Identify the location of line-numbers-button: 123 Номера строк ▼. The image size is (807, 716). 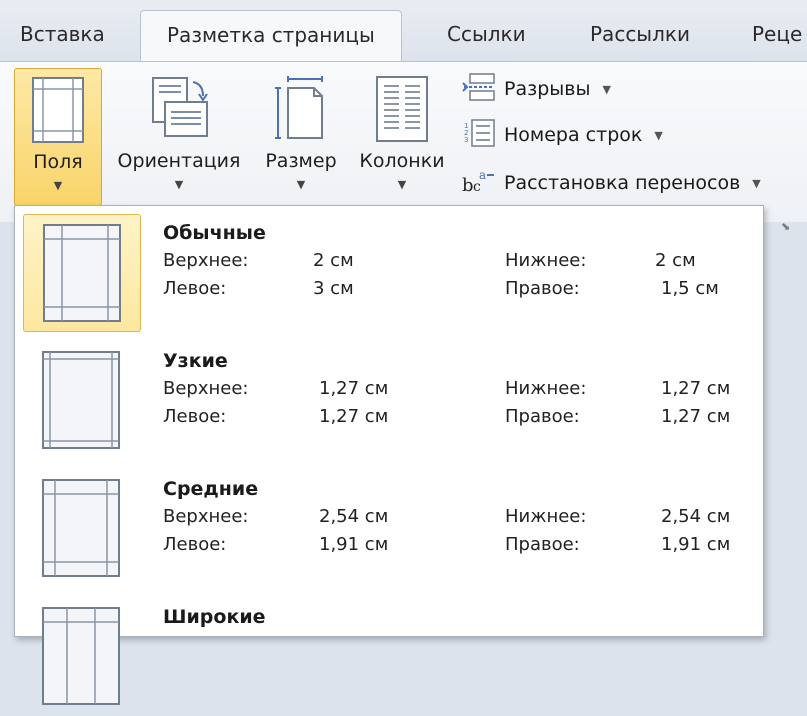
(562, 135).